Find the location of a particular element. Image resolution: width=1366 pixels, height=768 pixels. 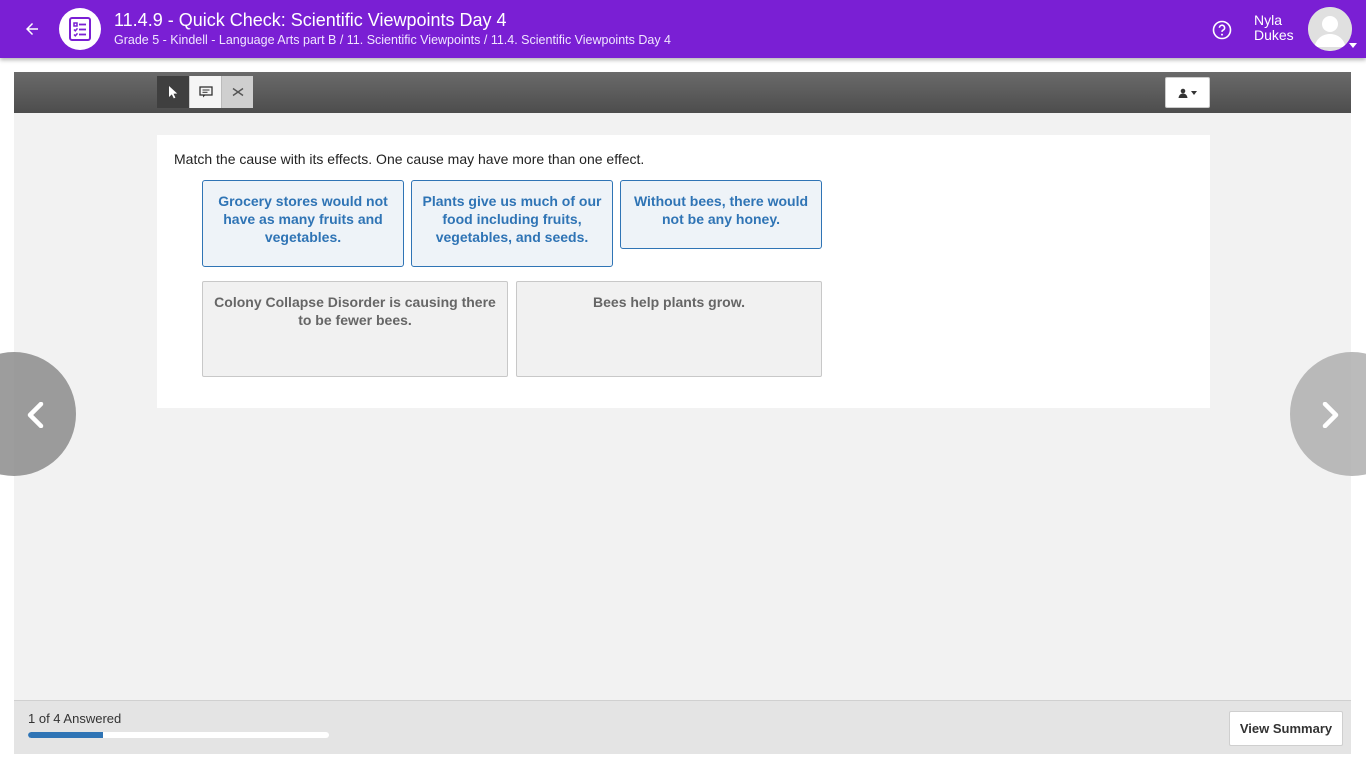

user-menu-button is located at coordinates (1187, 92).